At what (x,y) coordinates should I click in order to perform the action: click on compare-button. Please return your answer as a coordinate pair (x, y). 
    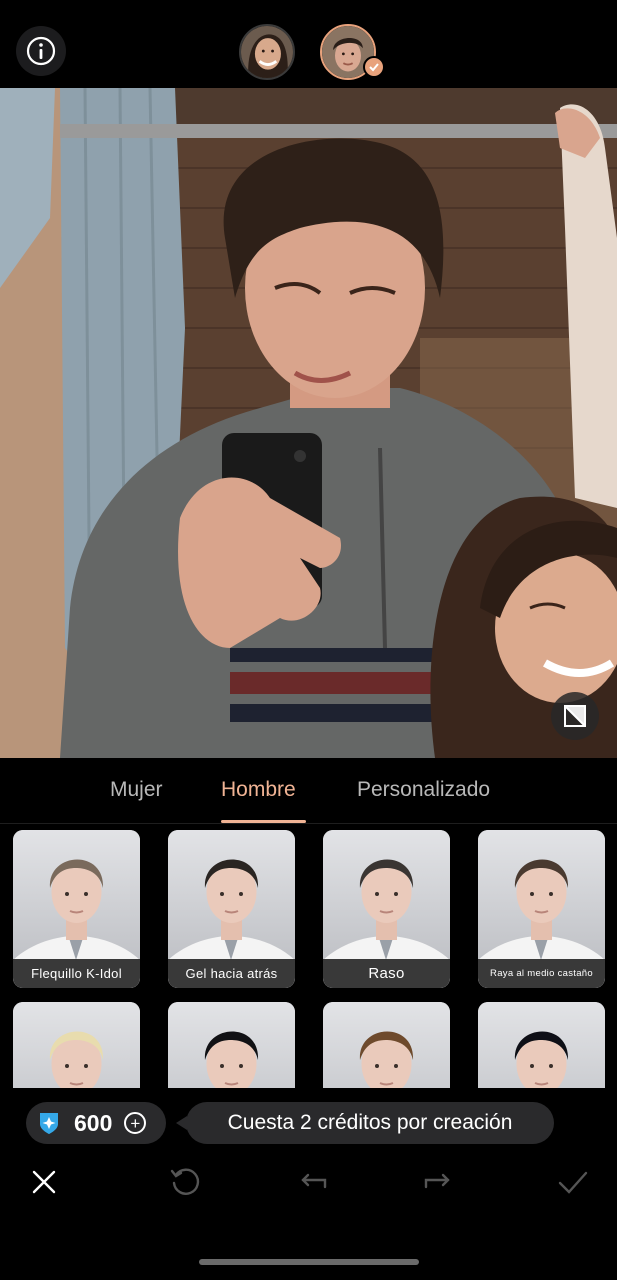
    Looking at the image, I should click on (575, 716).